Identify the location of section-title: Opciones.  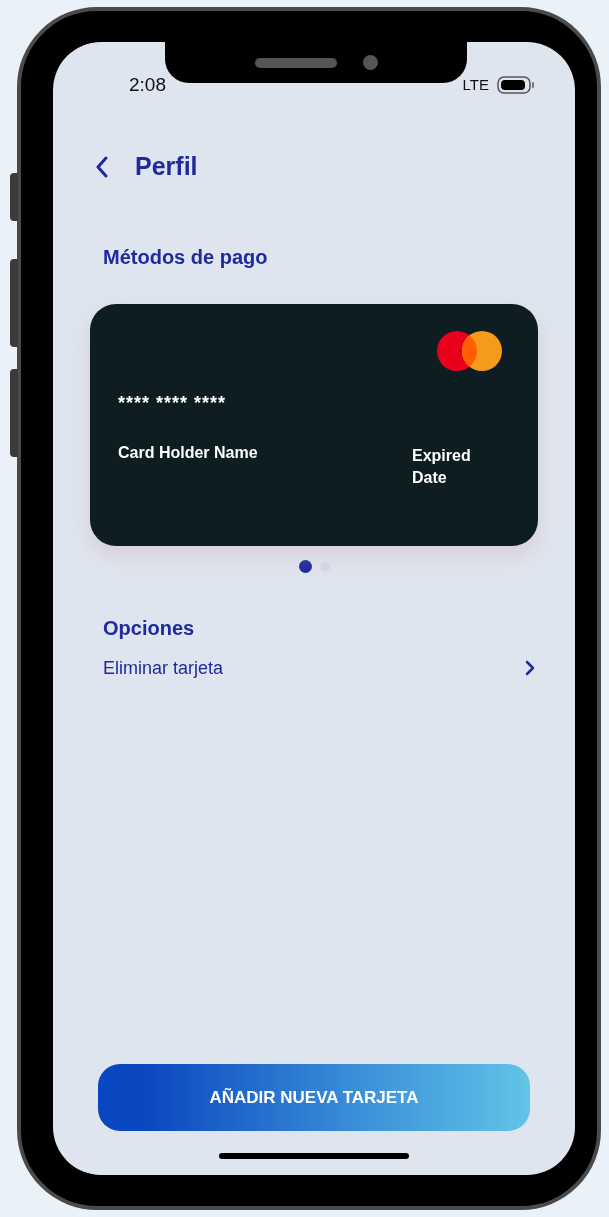
(149, 628).